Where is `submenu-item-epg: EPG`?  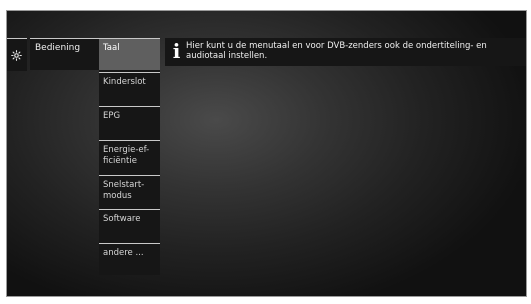 submenu-item-epg: EPG is located at coordinates (129, 122).